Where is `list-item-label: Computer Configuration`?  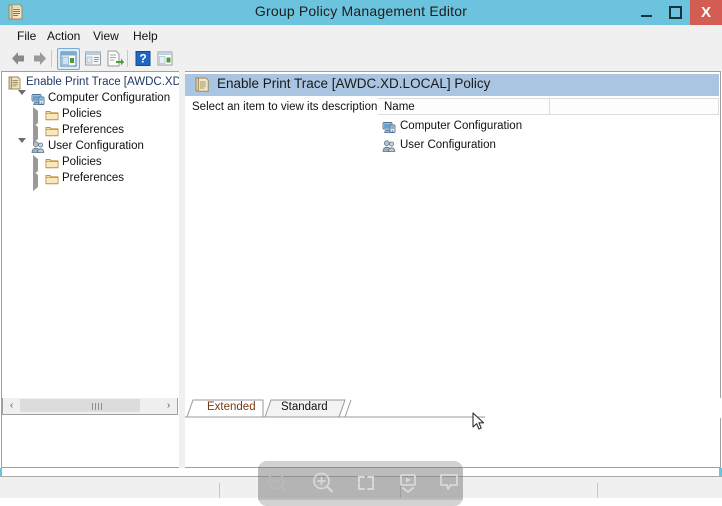
list-item-label: Computer Configuration is located at coordinates (461, 126).